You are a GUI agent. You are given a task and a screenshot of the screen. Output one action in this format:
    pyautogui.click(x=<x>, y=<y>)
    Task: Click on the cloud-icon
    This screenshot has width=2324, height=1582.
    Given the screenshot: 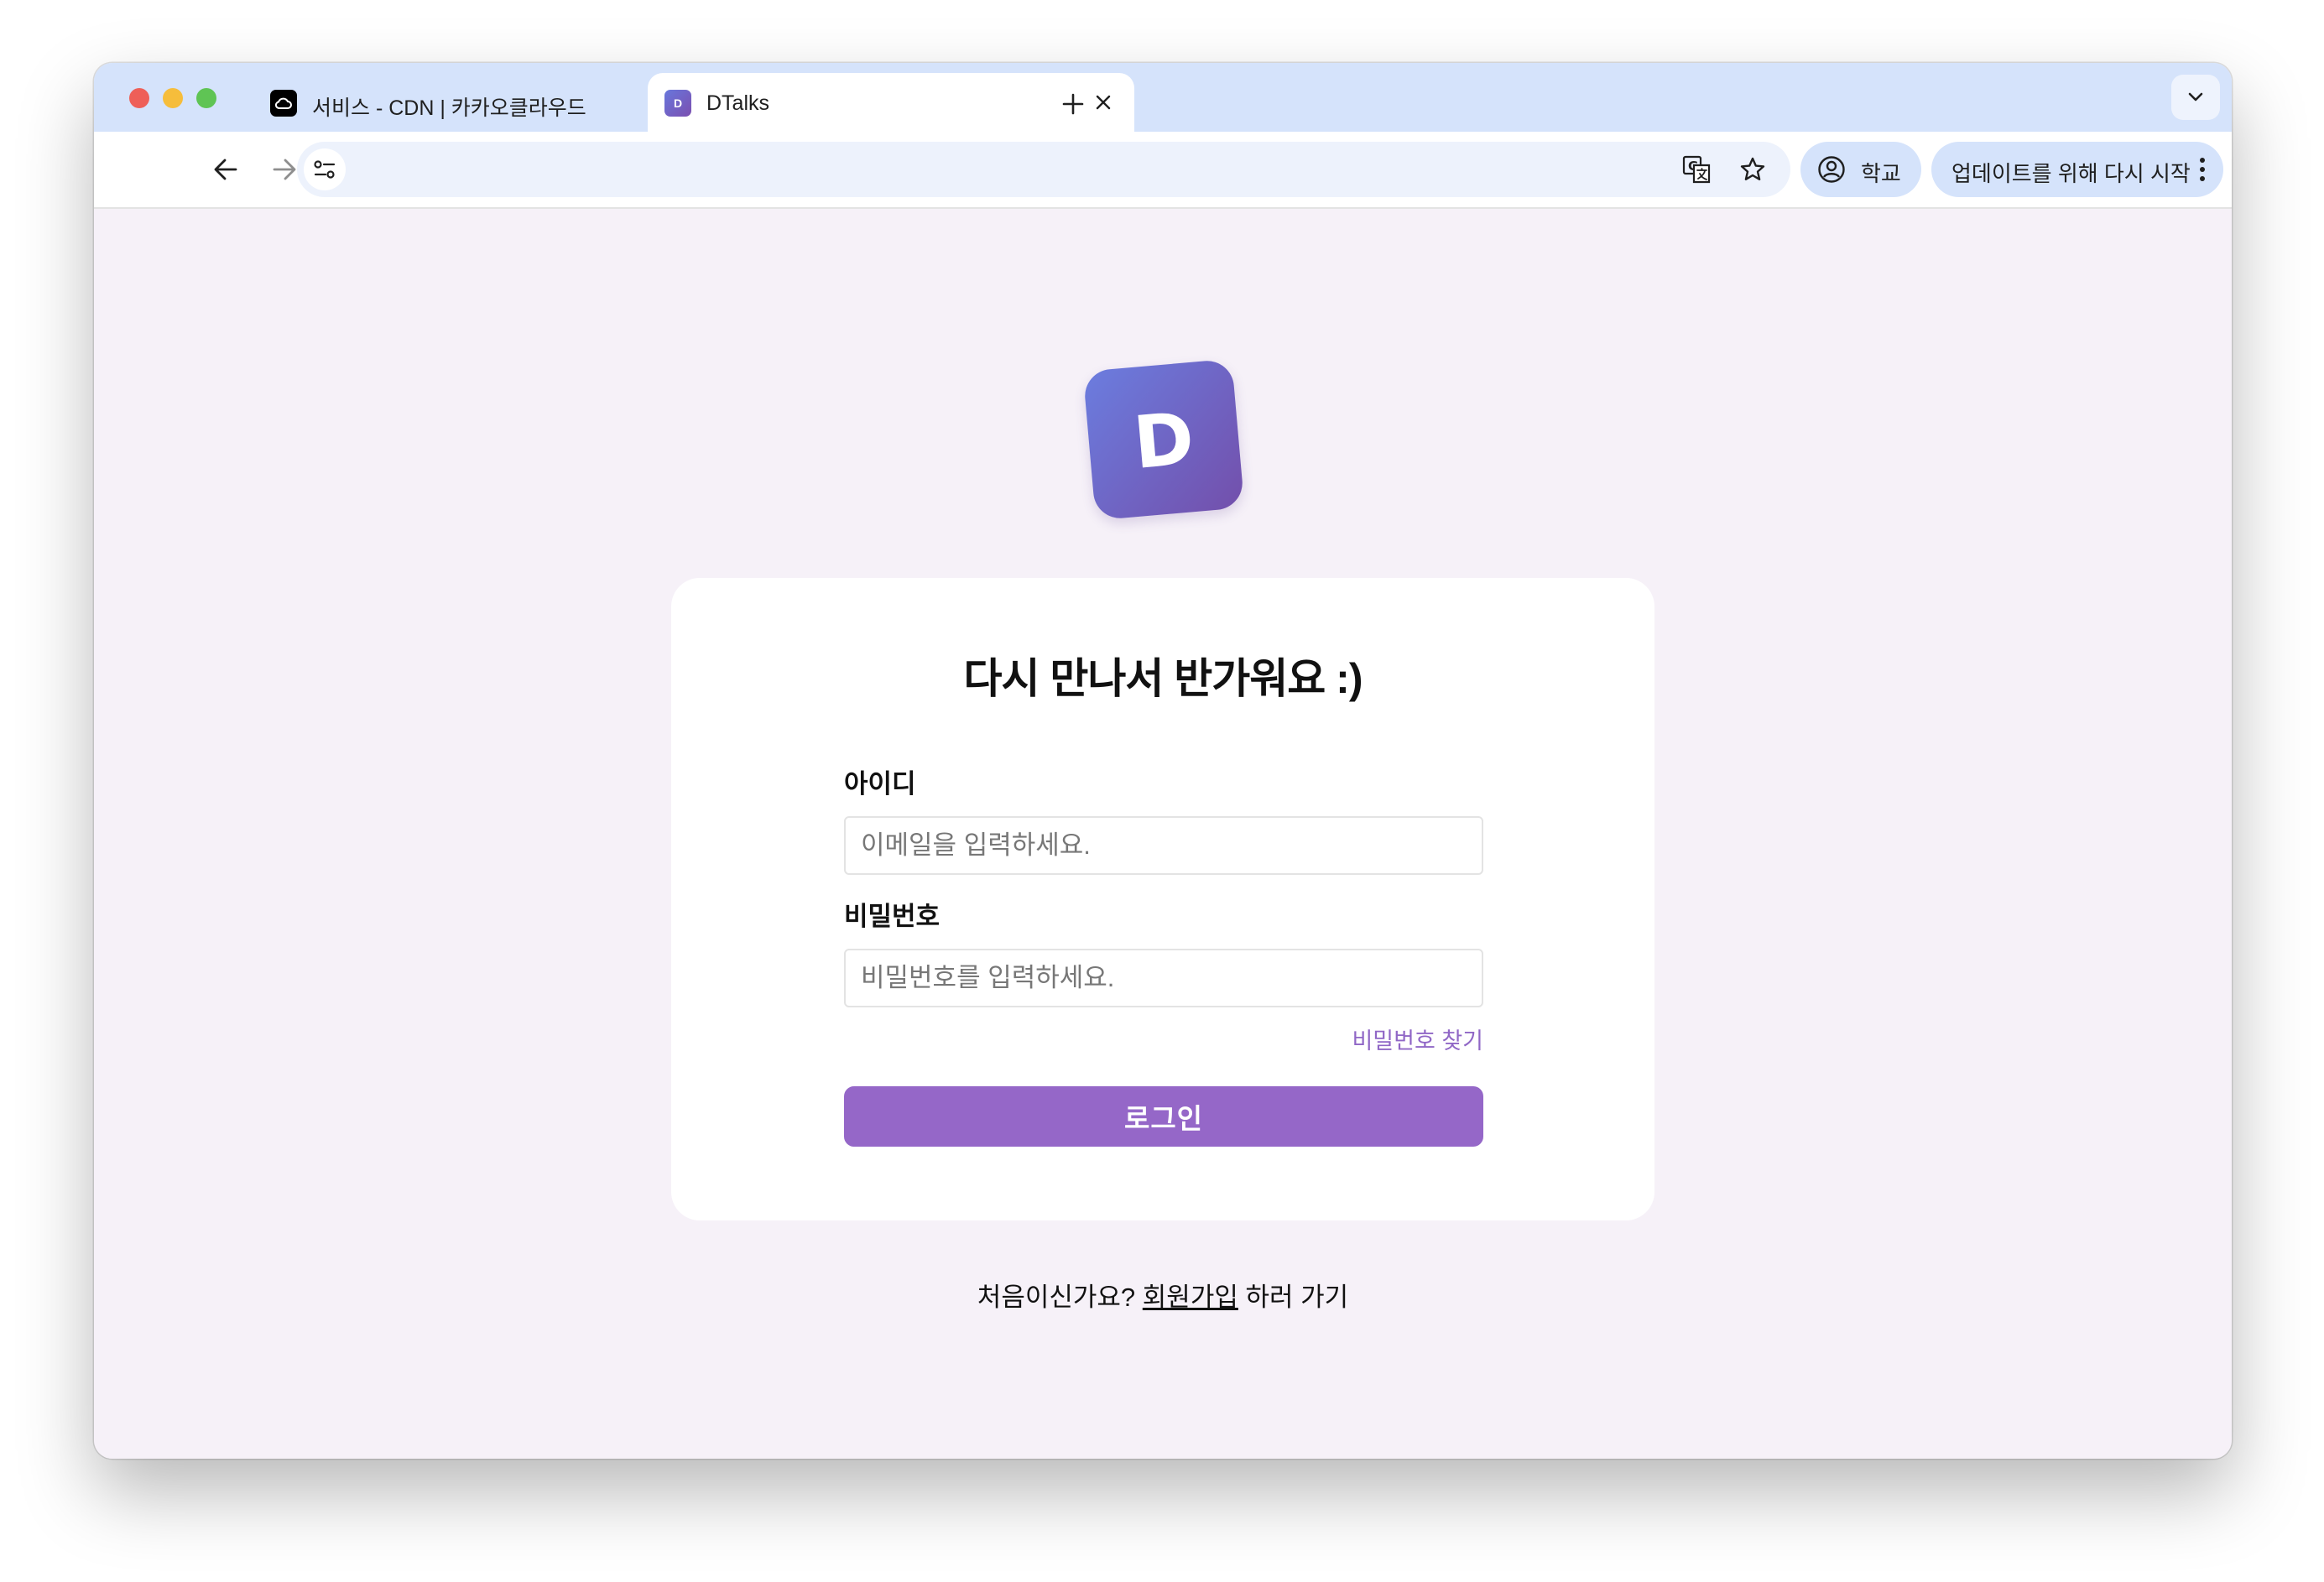 What is the action you would take?
    pyautogui.click(x=283, y=103)
    